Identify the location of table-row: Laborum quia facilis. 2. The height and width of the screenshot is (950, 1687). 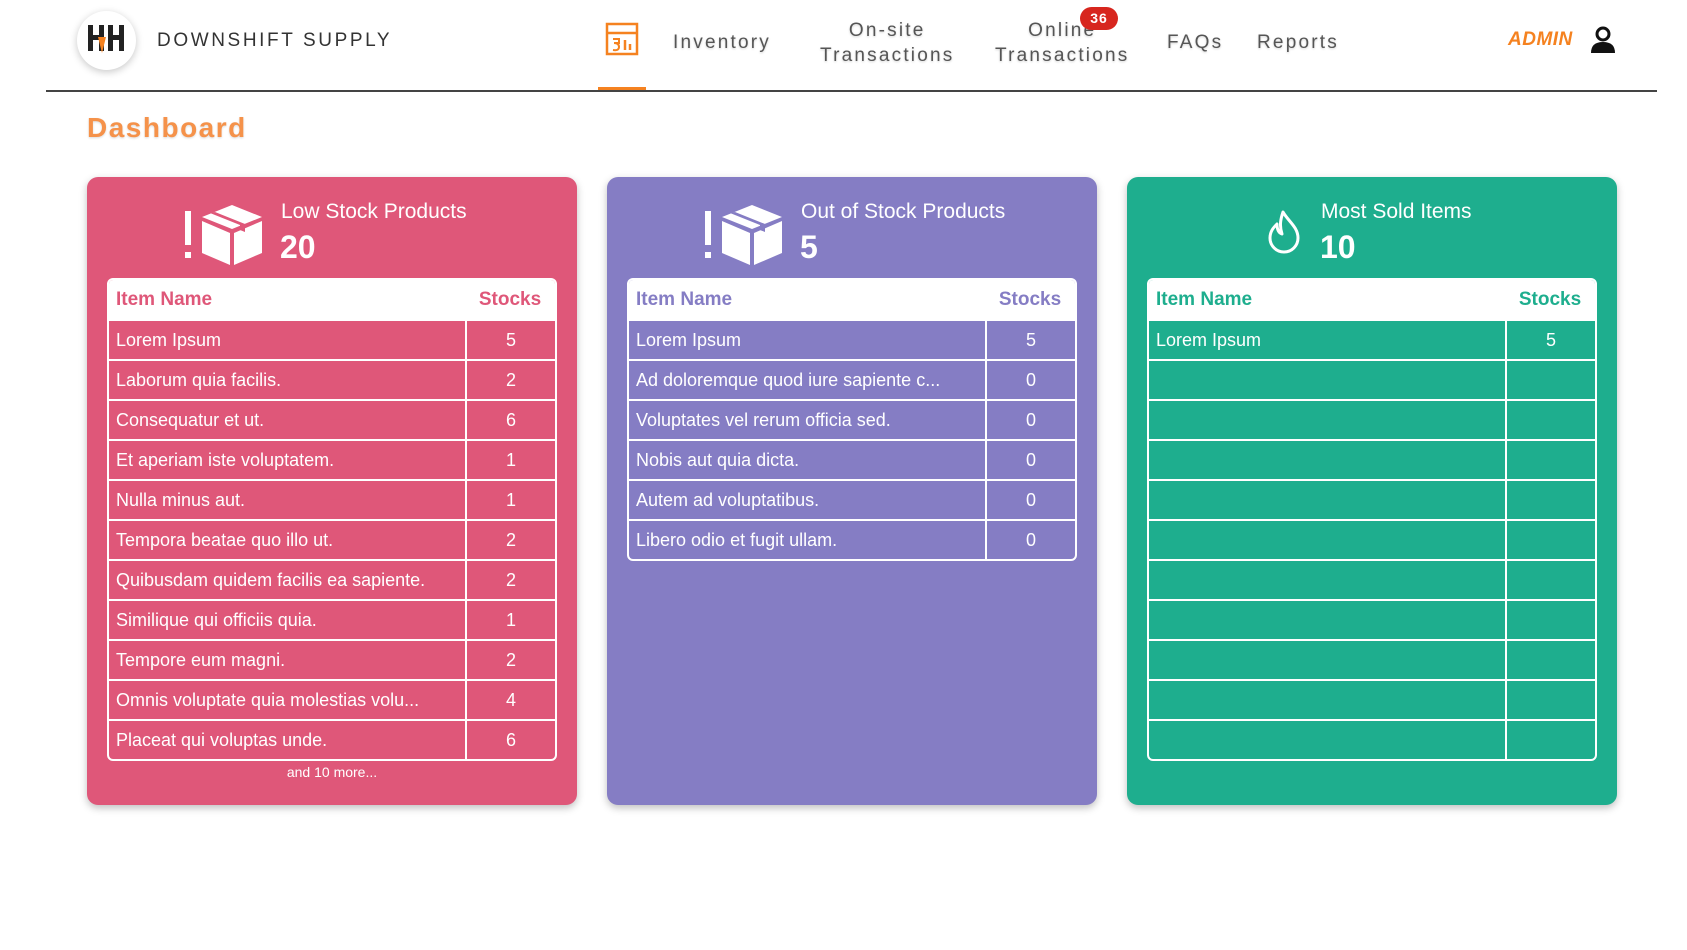
(332, 379).